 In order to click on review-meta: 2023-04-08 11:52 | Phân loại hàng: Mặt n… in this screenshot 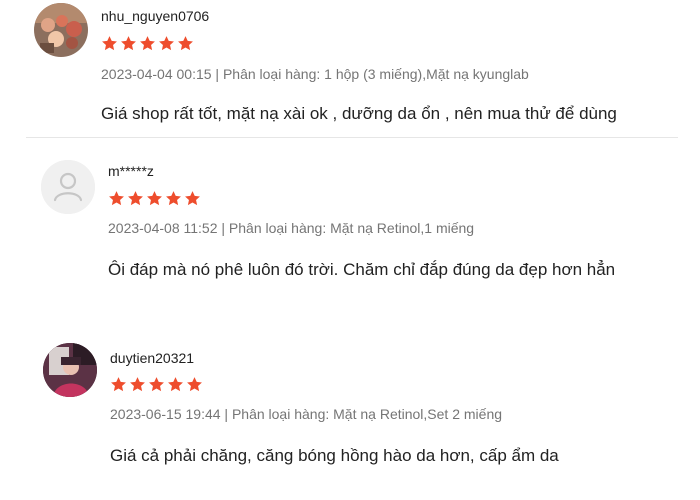, I will do `click(291, 228)`.